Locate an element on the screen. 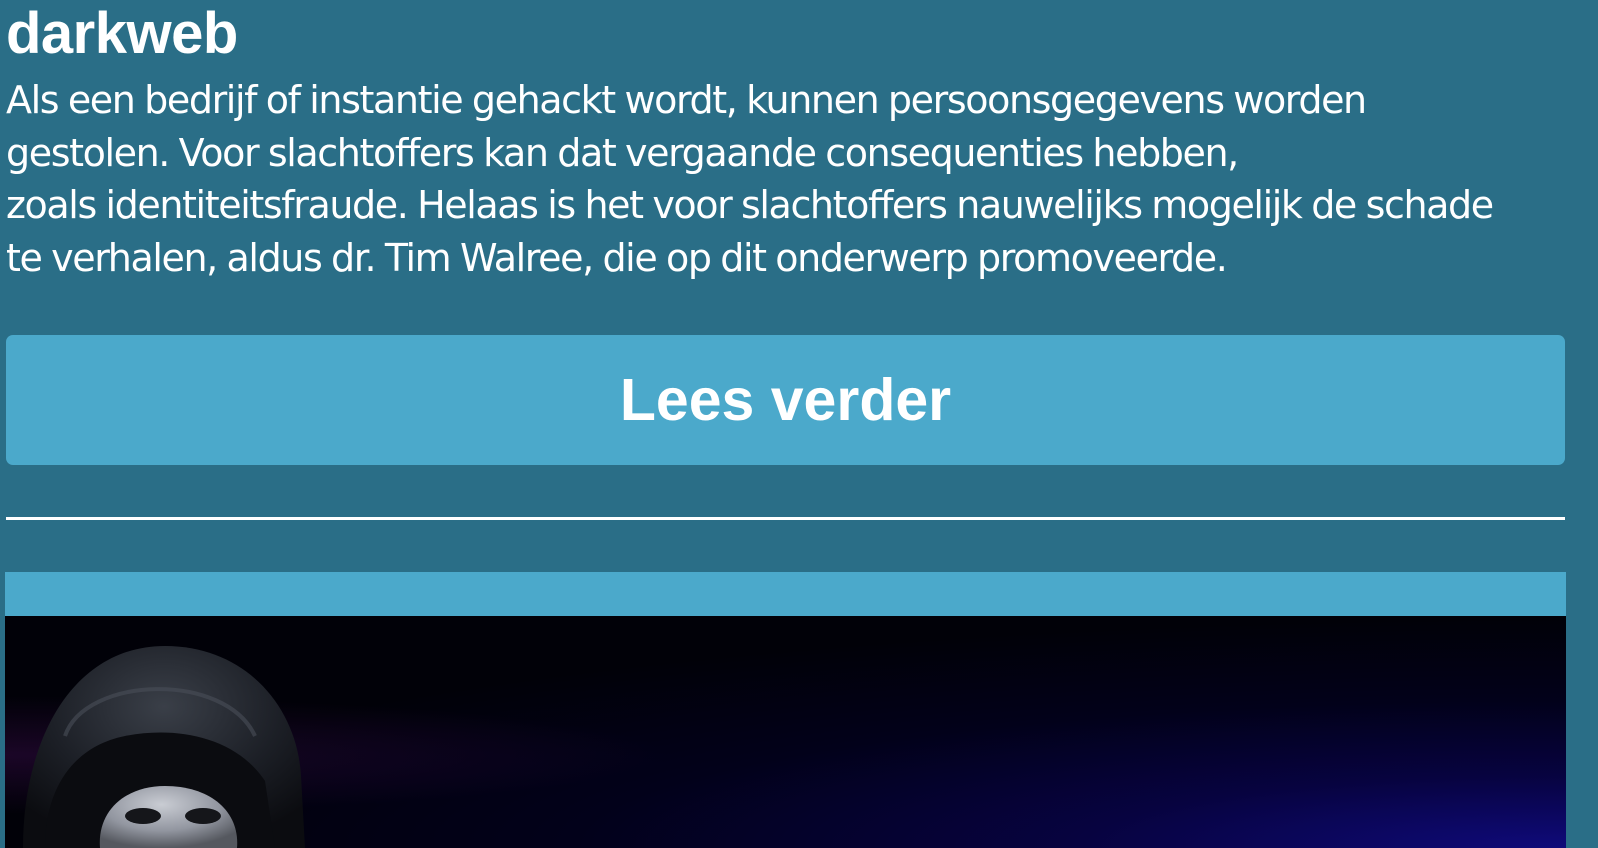 This screenshot has width=1598, height=848. card-header-strip is located at coordinates (785, 594).